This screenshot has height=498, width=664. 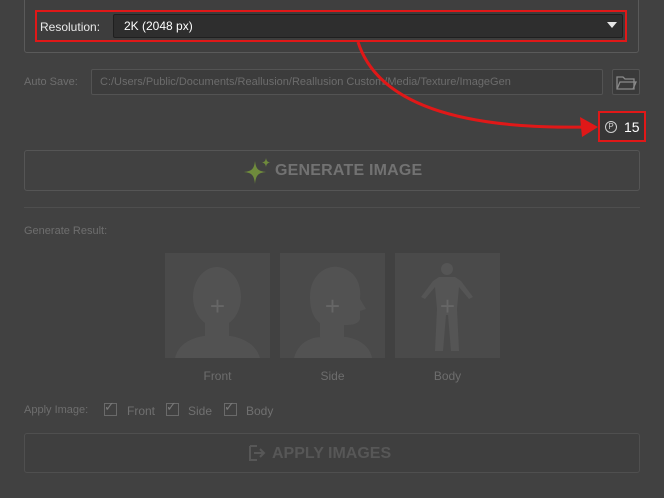 I want to click on apply-images-label: APPLY IMAGES, so click(x=332, y=453).